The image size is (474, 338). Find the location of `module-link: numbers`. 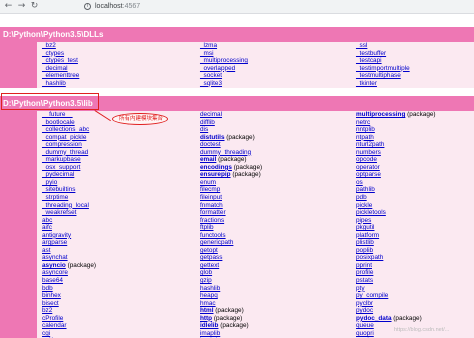

module-link: numbers is located at coordinates (368, 152).